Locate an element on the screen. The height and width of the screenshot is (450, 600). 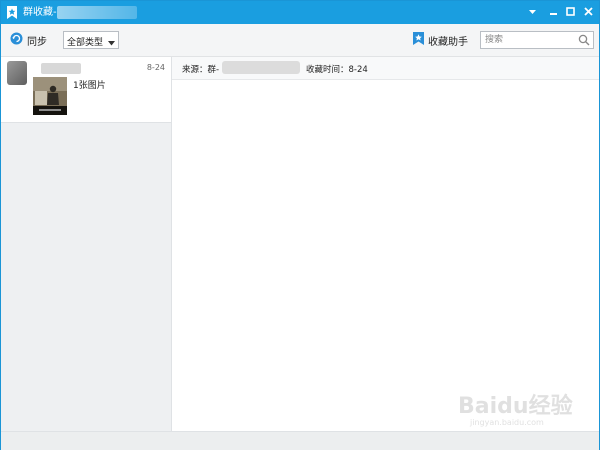
item-description: 1张图片 is located at coordinates (89, 86).